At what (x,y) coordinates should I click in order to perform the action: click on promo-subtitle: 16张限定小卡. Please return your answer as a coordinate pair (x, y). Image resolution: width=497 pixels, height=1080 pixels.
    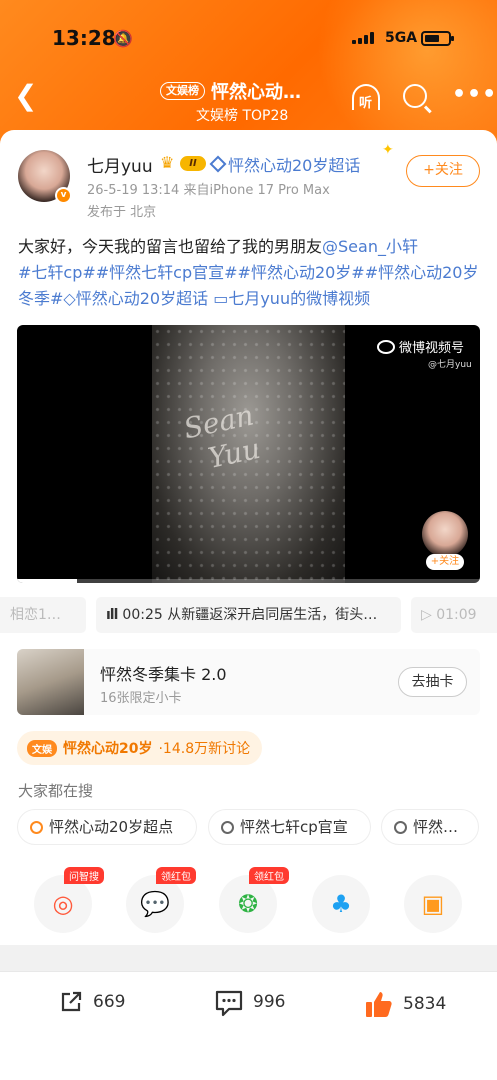
    Looking at the image, I should click on (141, 698).